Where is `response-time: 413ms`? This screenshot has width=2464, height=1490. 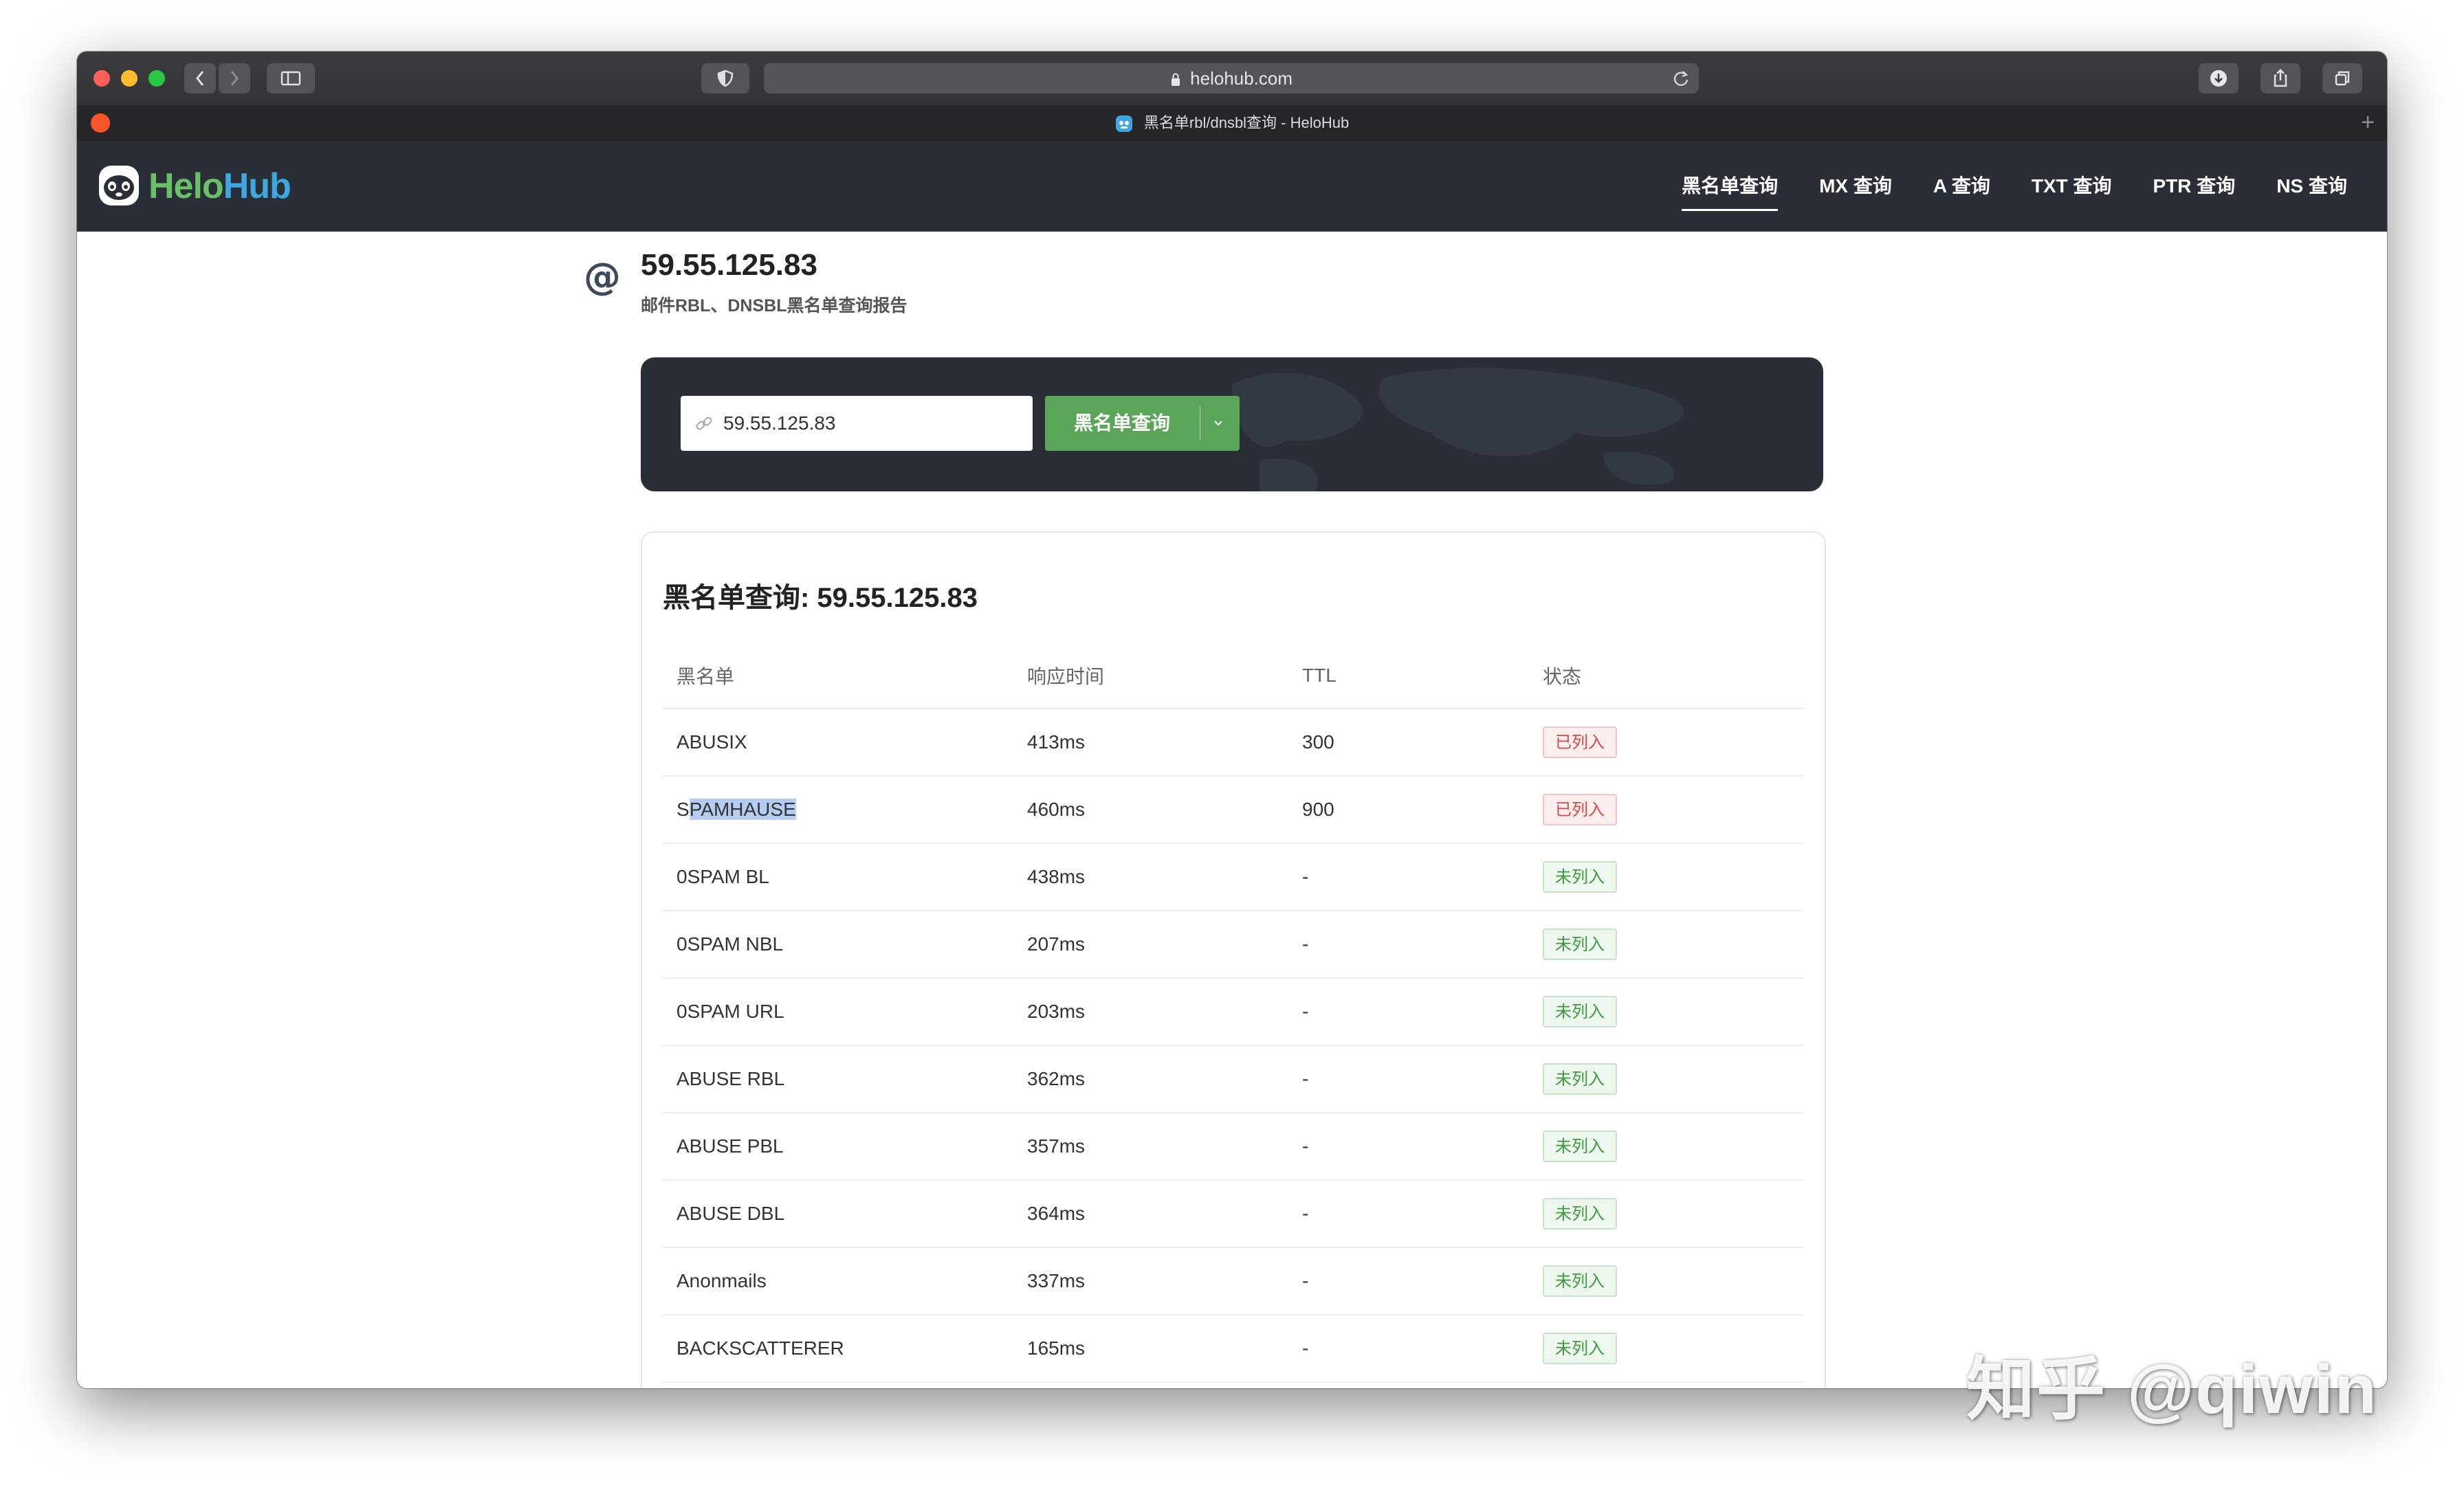 response-time: 413ms is located at coordinates (1150, 743).